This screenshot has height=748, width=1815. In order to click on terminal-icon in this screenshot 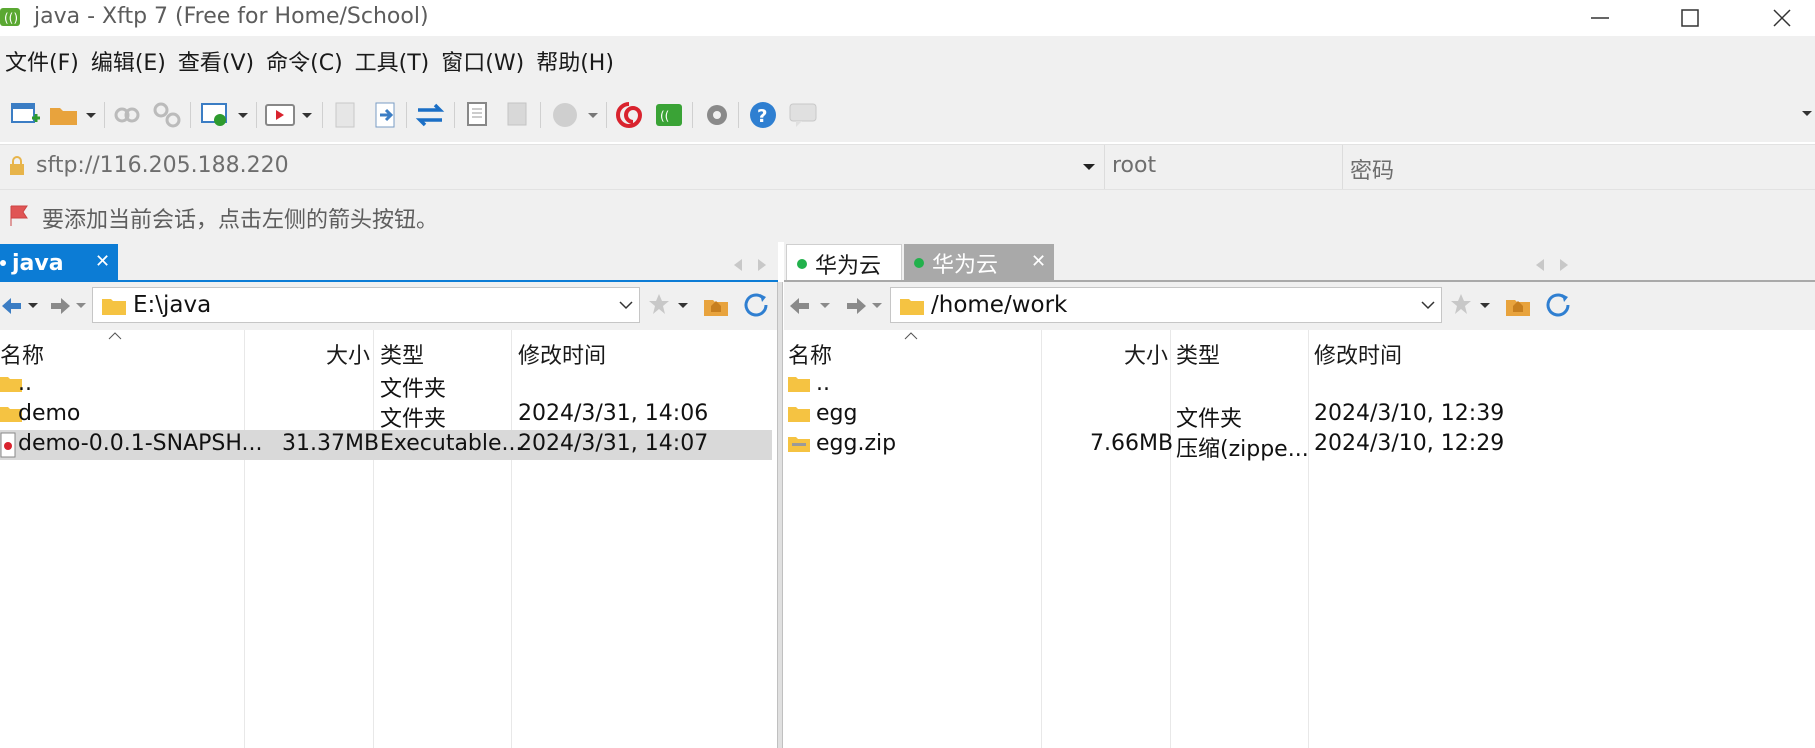, I will do `click(290, 115)`.